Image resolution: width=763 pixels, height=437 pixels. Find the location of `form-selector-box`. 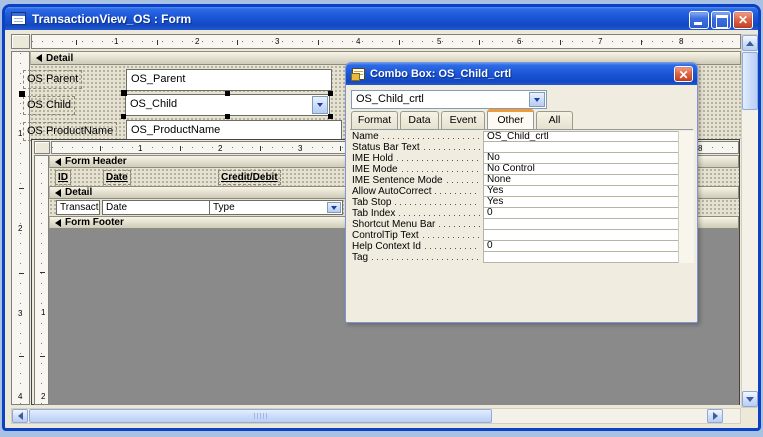

form-selector-box is located at coordinates (20, 41).